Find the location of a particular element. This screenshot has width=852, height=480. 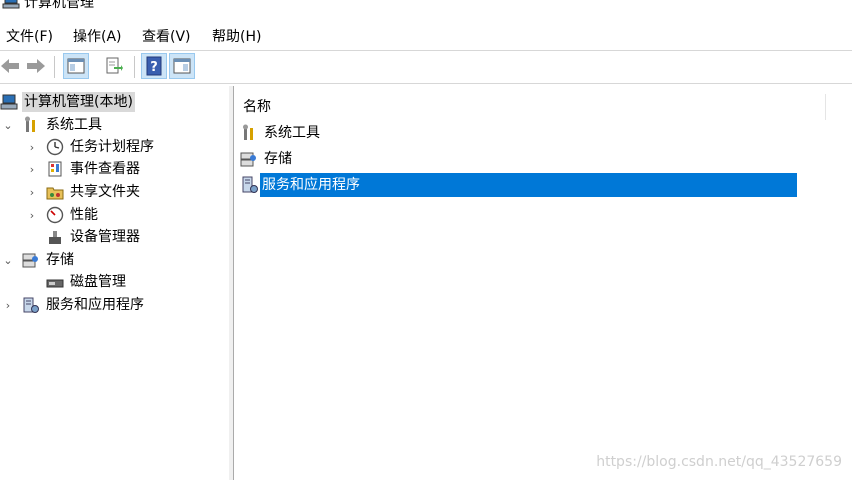

show-hide-tree-icon is located at coordinates (76, 66).